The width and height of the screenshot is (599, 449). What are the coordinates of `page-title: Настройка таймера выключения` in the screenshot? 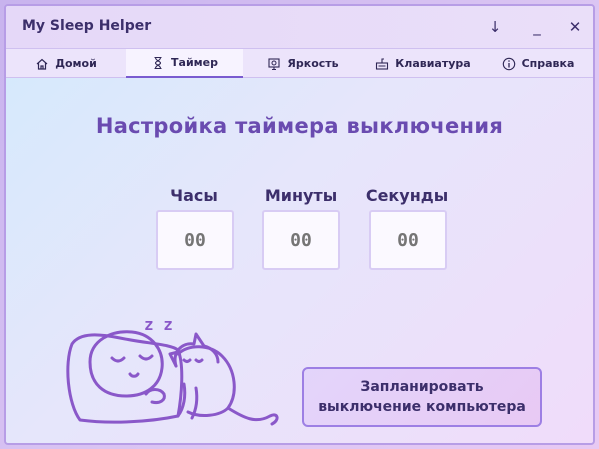 It's located at (299, 126).